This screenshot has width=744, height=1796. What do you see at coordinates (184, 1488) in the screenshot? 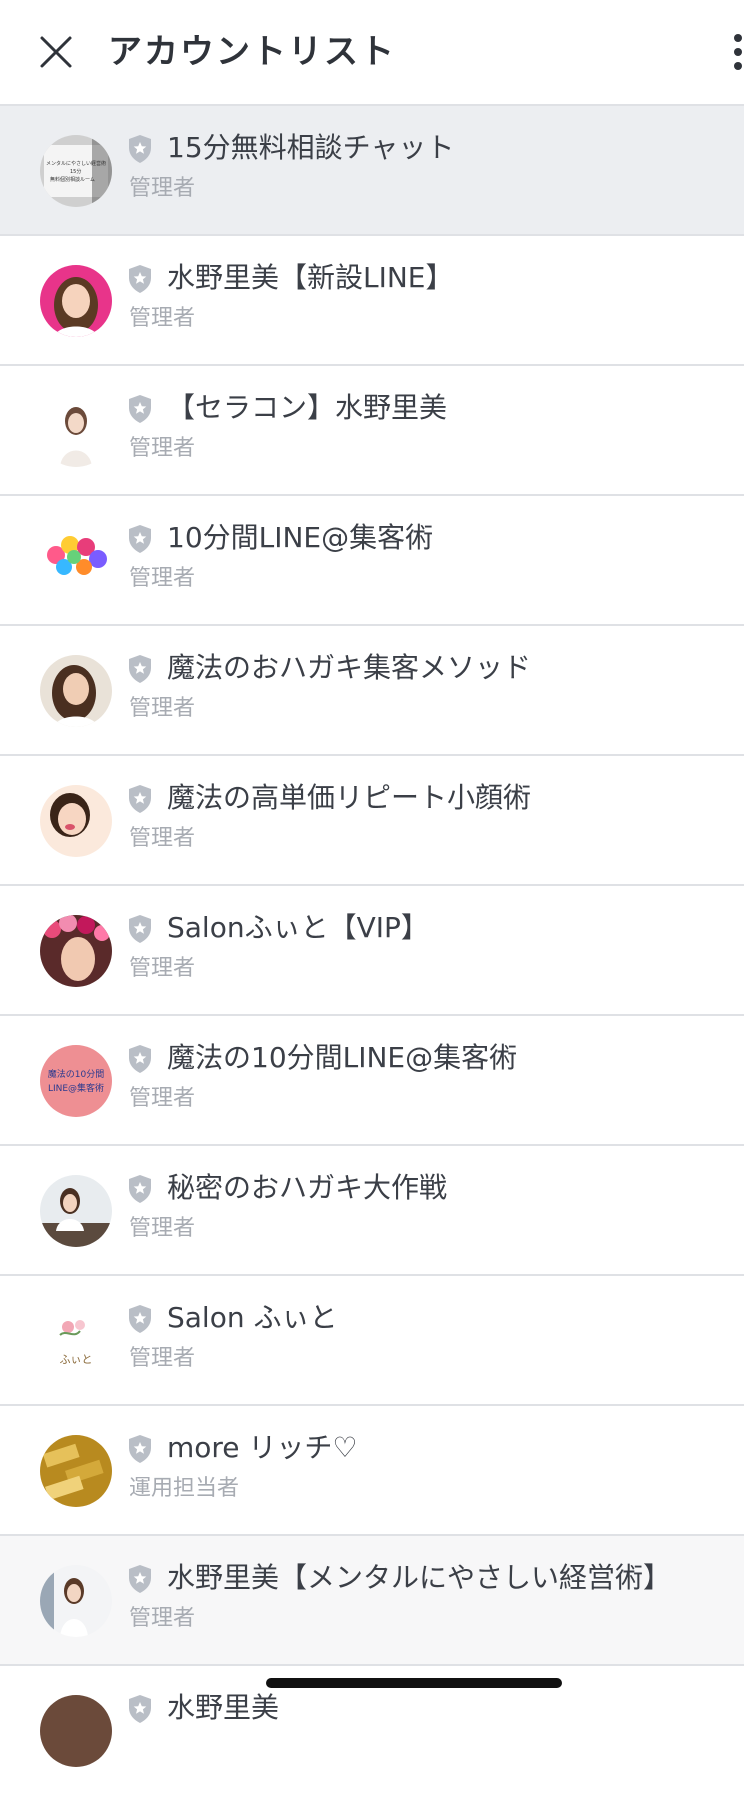
I see `account-role: 運用担当者` at bounding box center [184, 1488].